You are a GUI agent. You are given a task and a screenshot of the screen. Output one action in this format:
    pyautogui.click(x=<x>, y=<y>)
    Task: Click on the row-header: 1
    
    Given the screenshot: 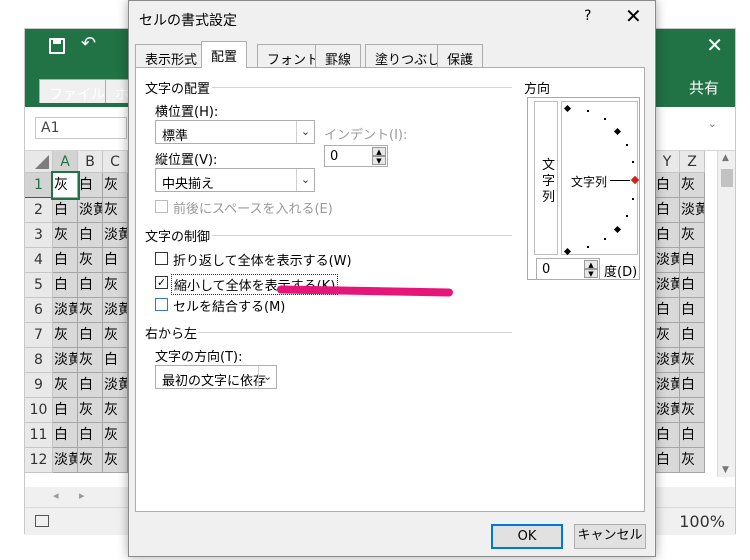 What is the action you would take?
    pyautogui.click(x=39, y=185)
    